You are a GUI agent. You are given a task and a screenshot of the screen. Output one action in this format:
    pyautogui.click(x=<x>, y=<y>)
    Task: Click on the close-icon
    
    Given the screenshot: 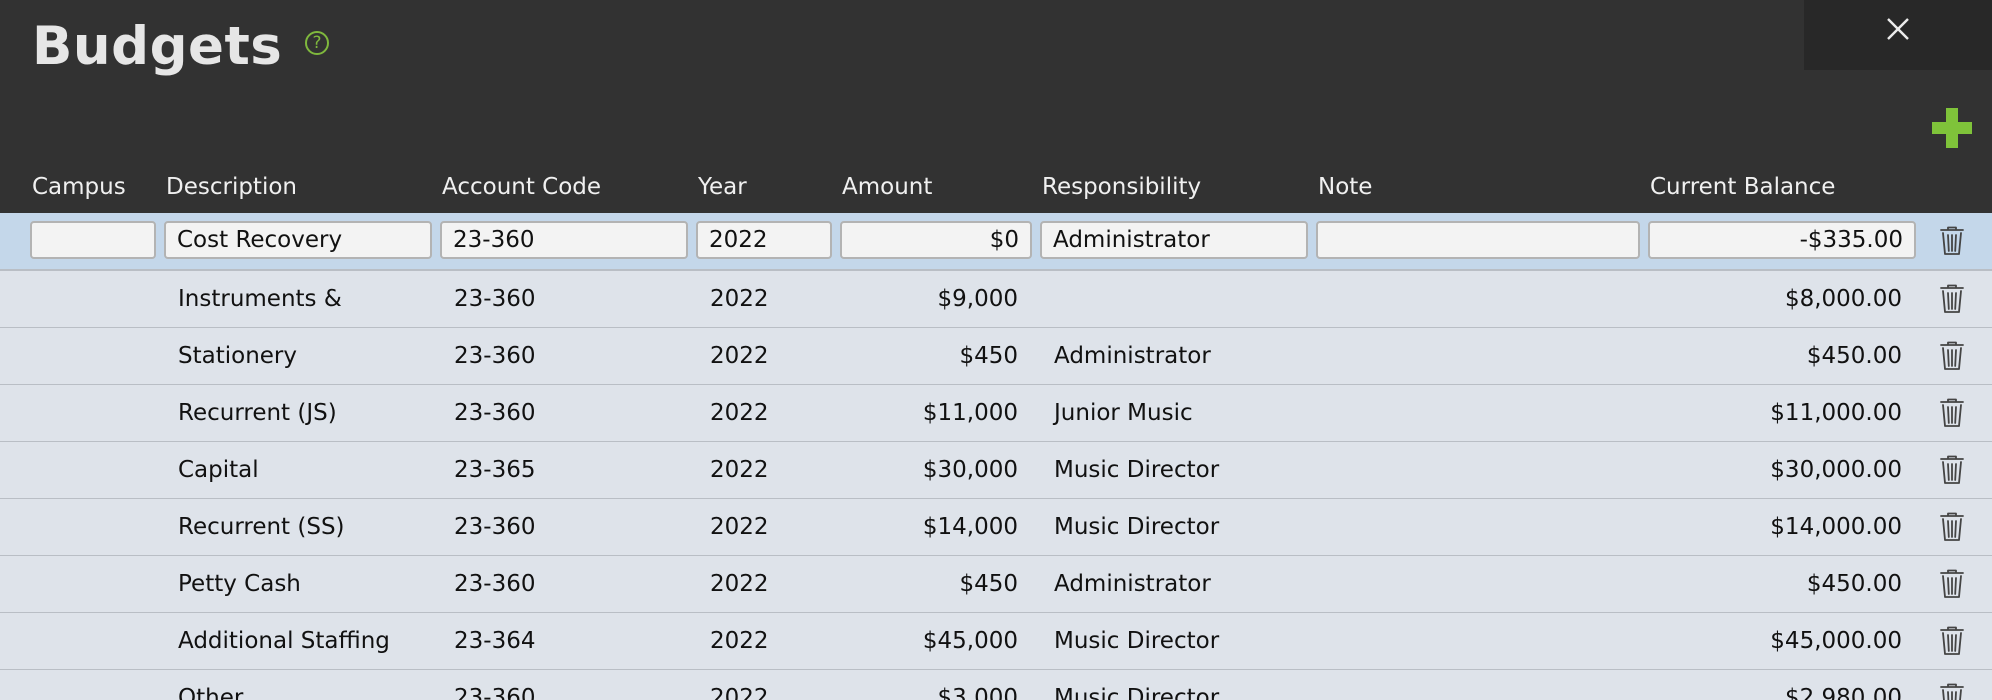 What is the action you would take?
    pyautogui.click(x=1898, y=29)
    